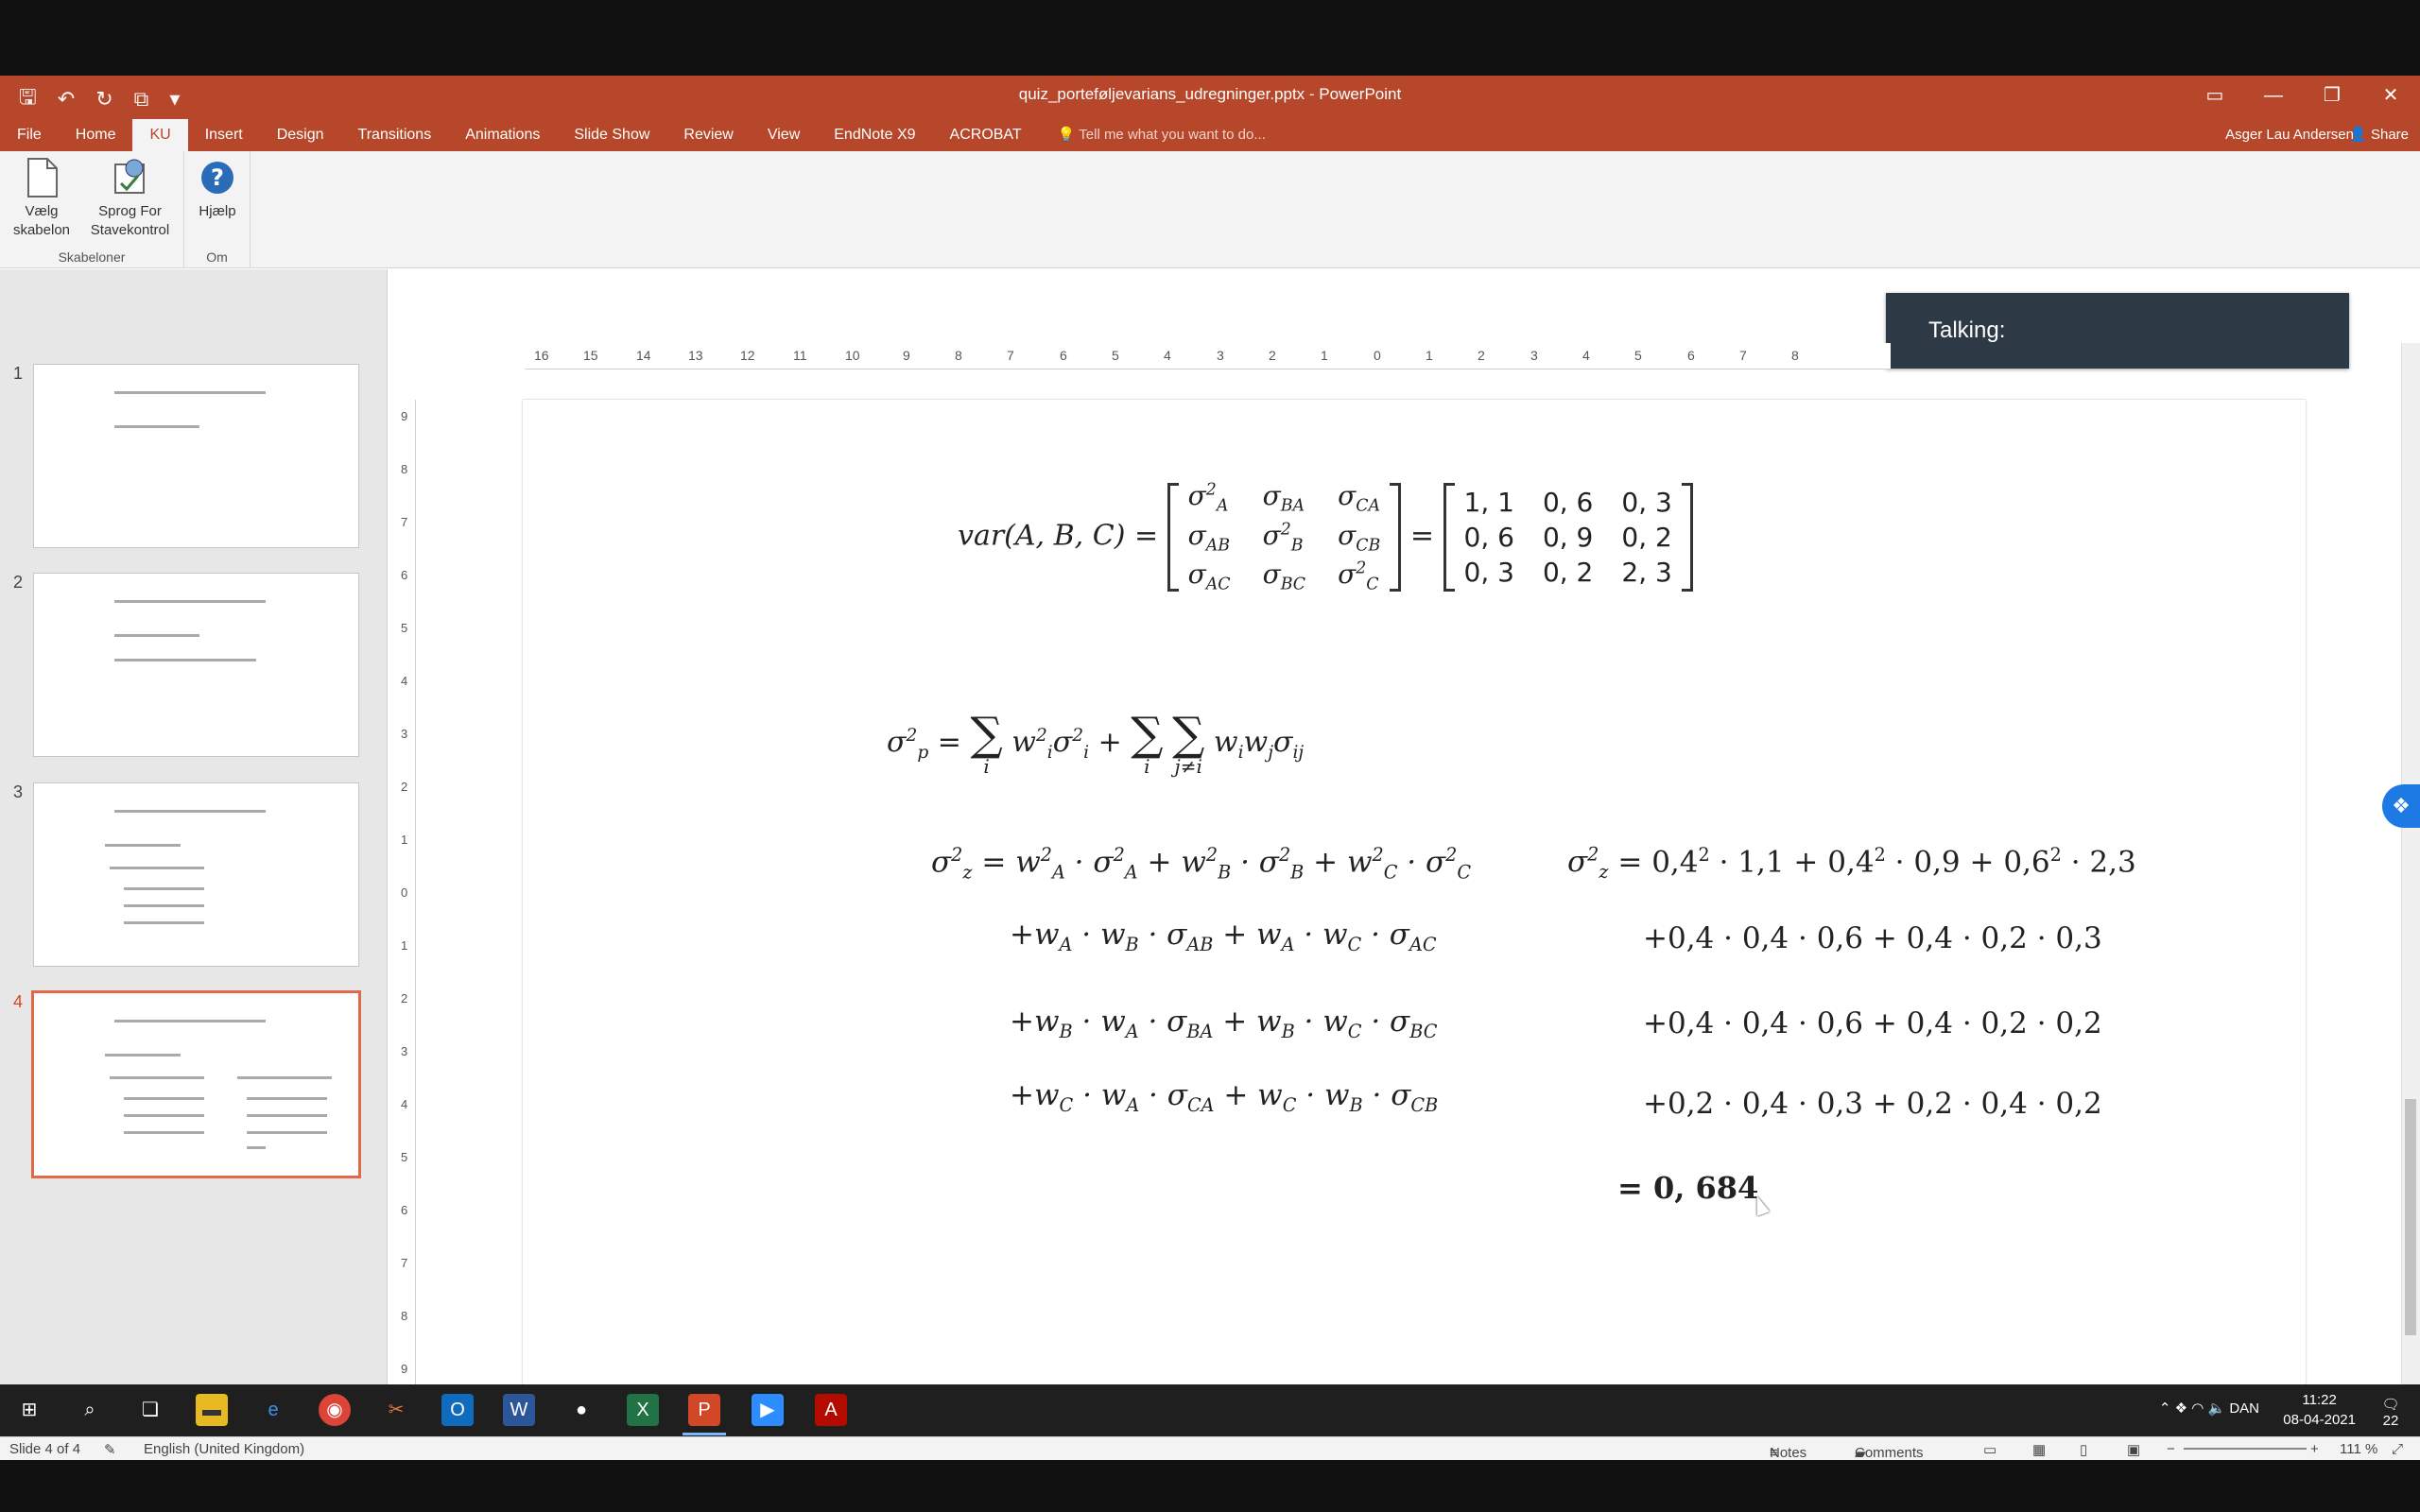 The image size is (2420, 1512). I want to click on slideshow-icon: ▣, so click(2133, 1449).